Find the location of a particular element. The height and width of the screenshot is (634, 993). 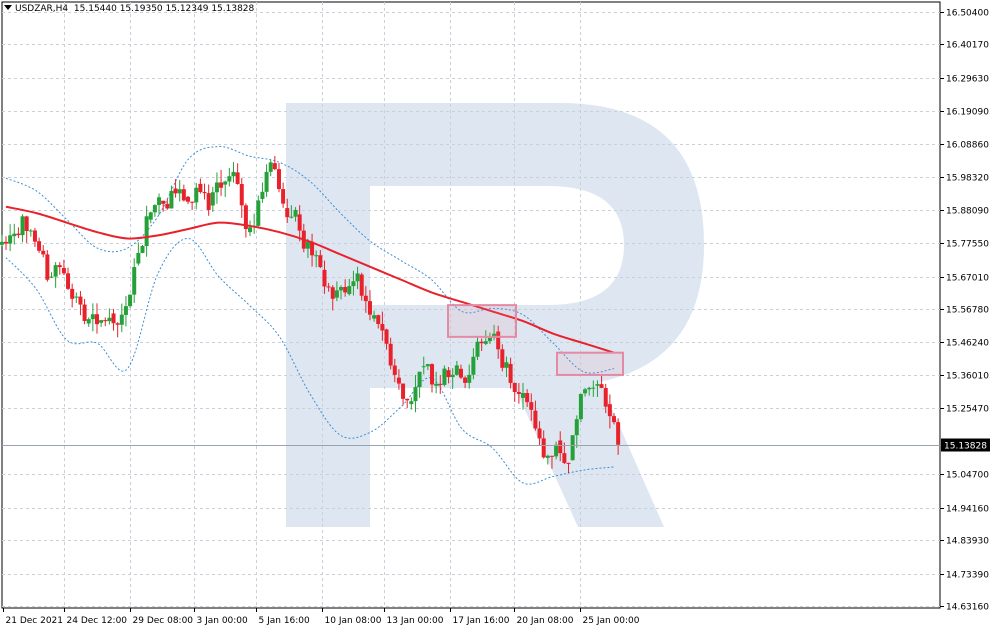

y-tick-label: 15.77550 is located at coordinates (967, 245).